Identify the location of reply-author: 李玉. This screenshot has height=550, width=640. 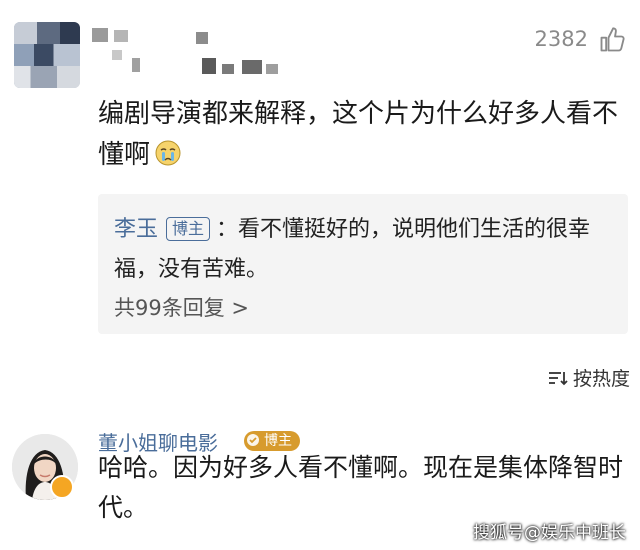
(136, 229).